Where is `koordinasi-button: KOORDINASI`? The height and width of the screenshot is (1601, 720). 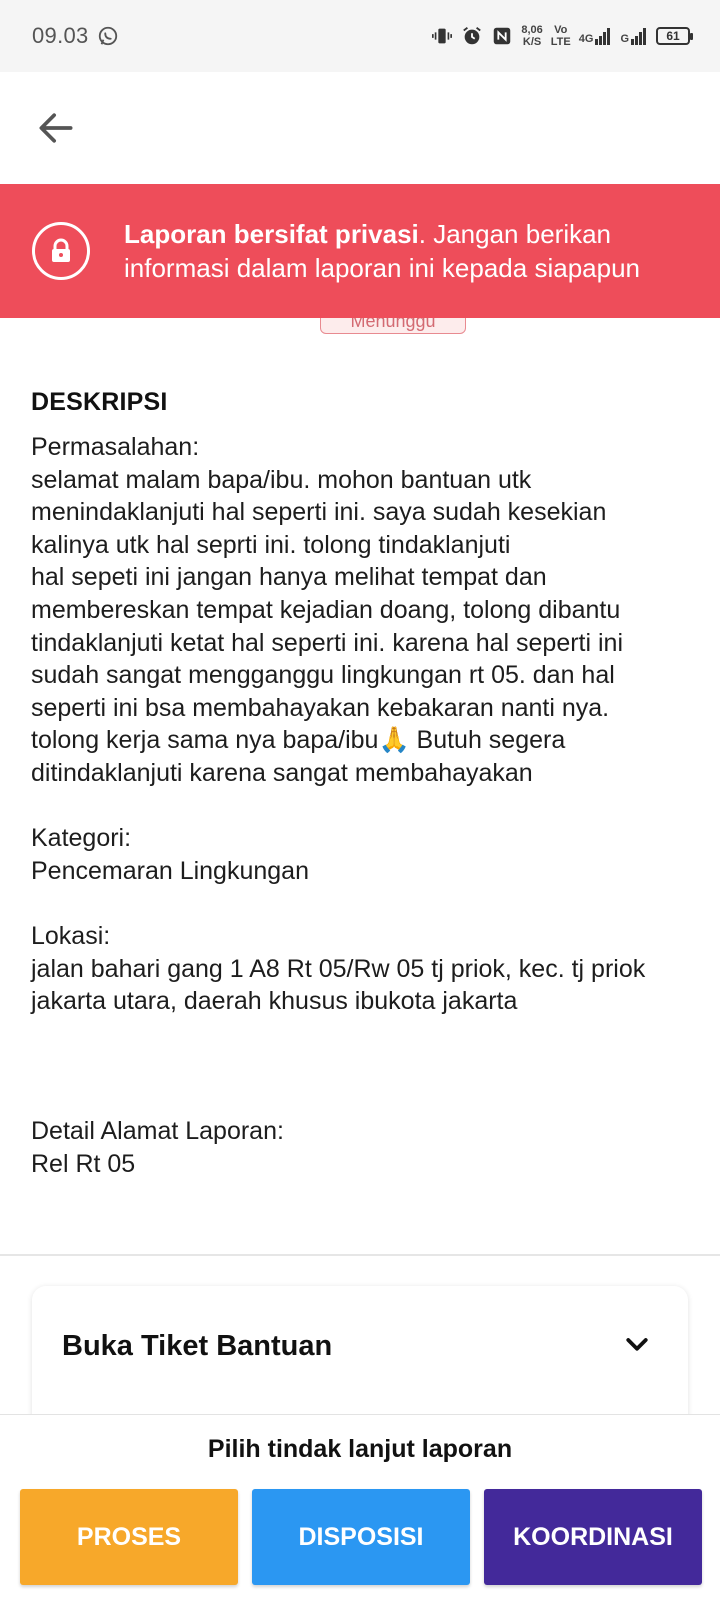
koordinasi-button: KOORDINASI is located at coordinates (593, 1537).